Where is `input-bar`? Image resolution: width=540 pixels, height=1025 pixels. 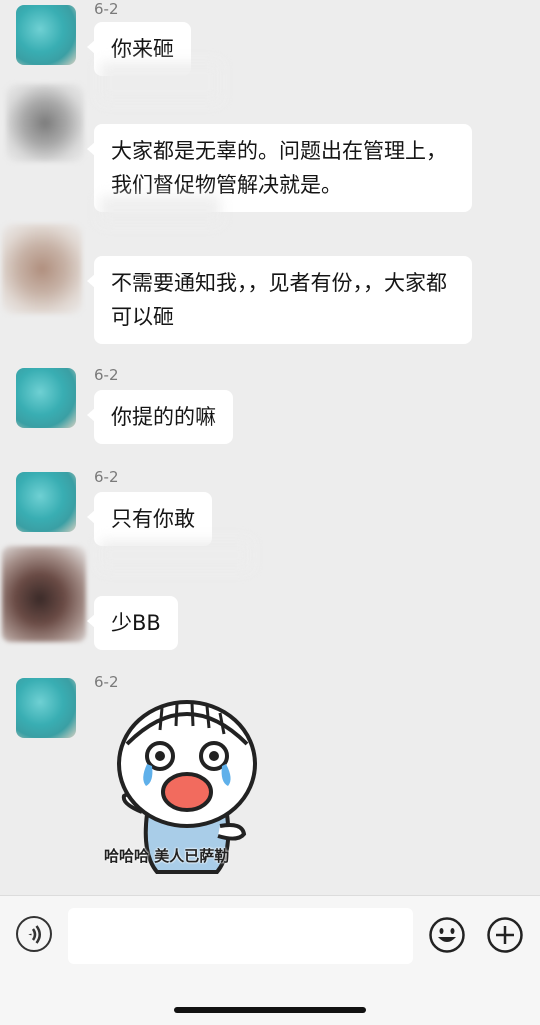 input-bar is located at coordinates (270, 960).